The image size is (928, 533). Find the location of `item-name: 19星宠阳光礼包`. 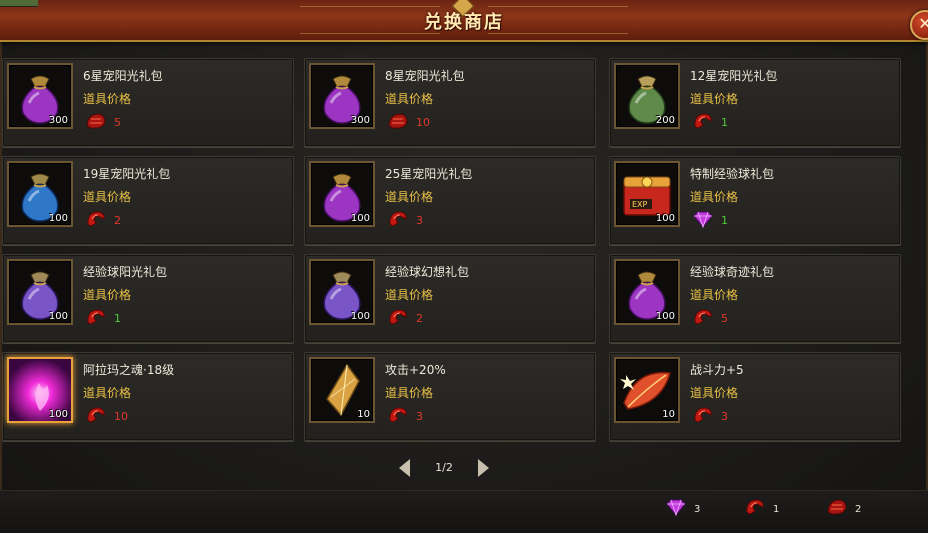

item-name: 19星宠阳光礼包 is located at coordinates (127, 174).